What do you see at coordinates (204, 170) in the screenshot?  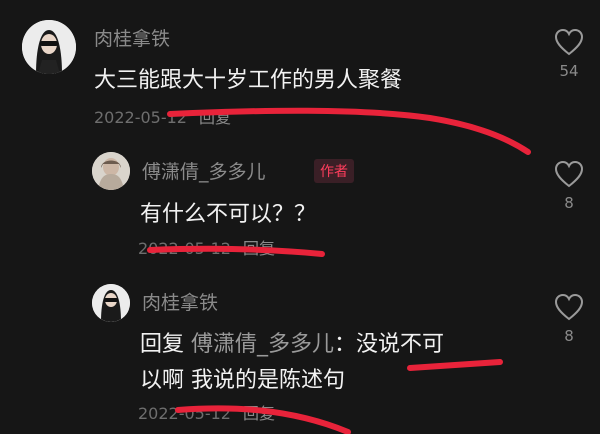 I see `comment-username: 傅潇倩_多多儿` at bounding box center [204, 170].